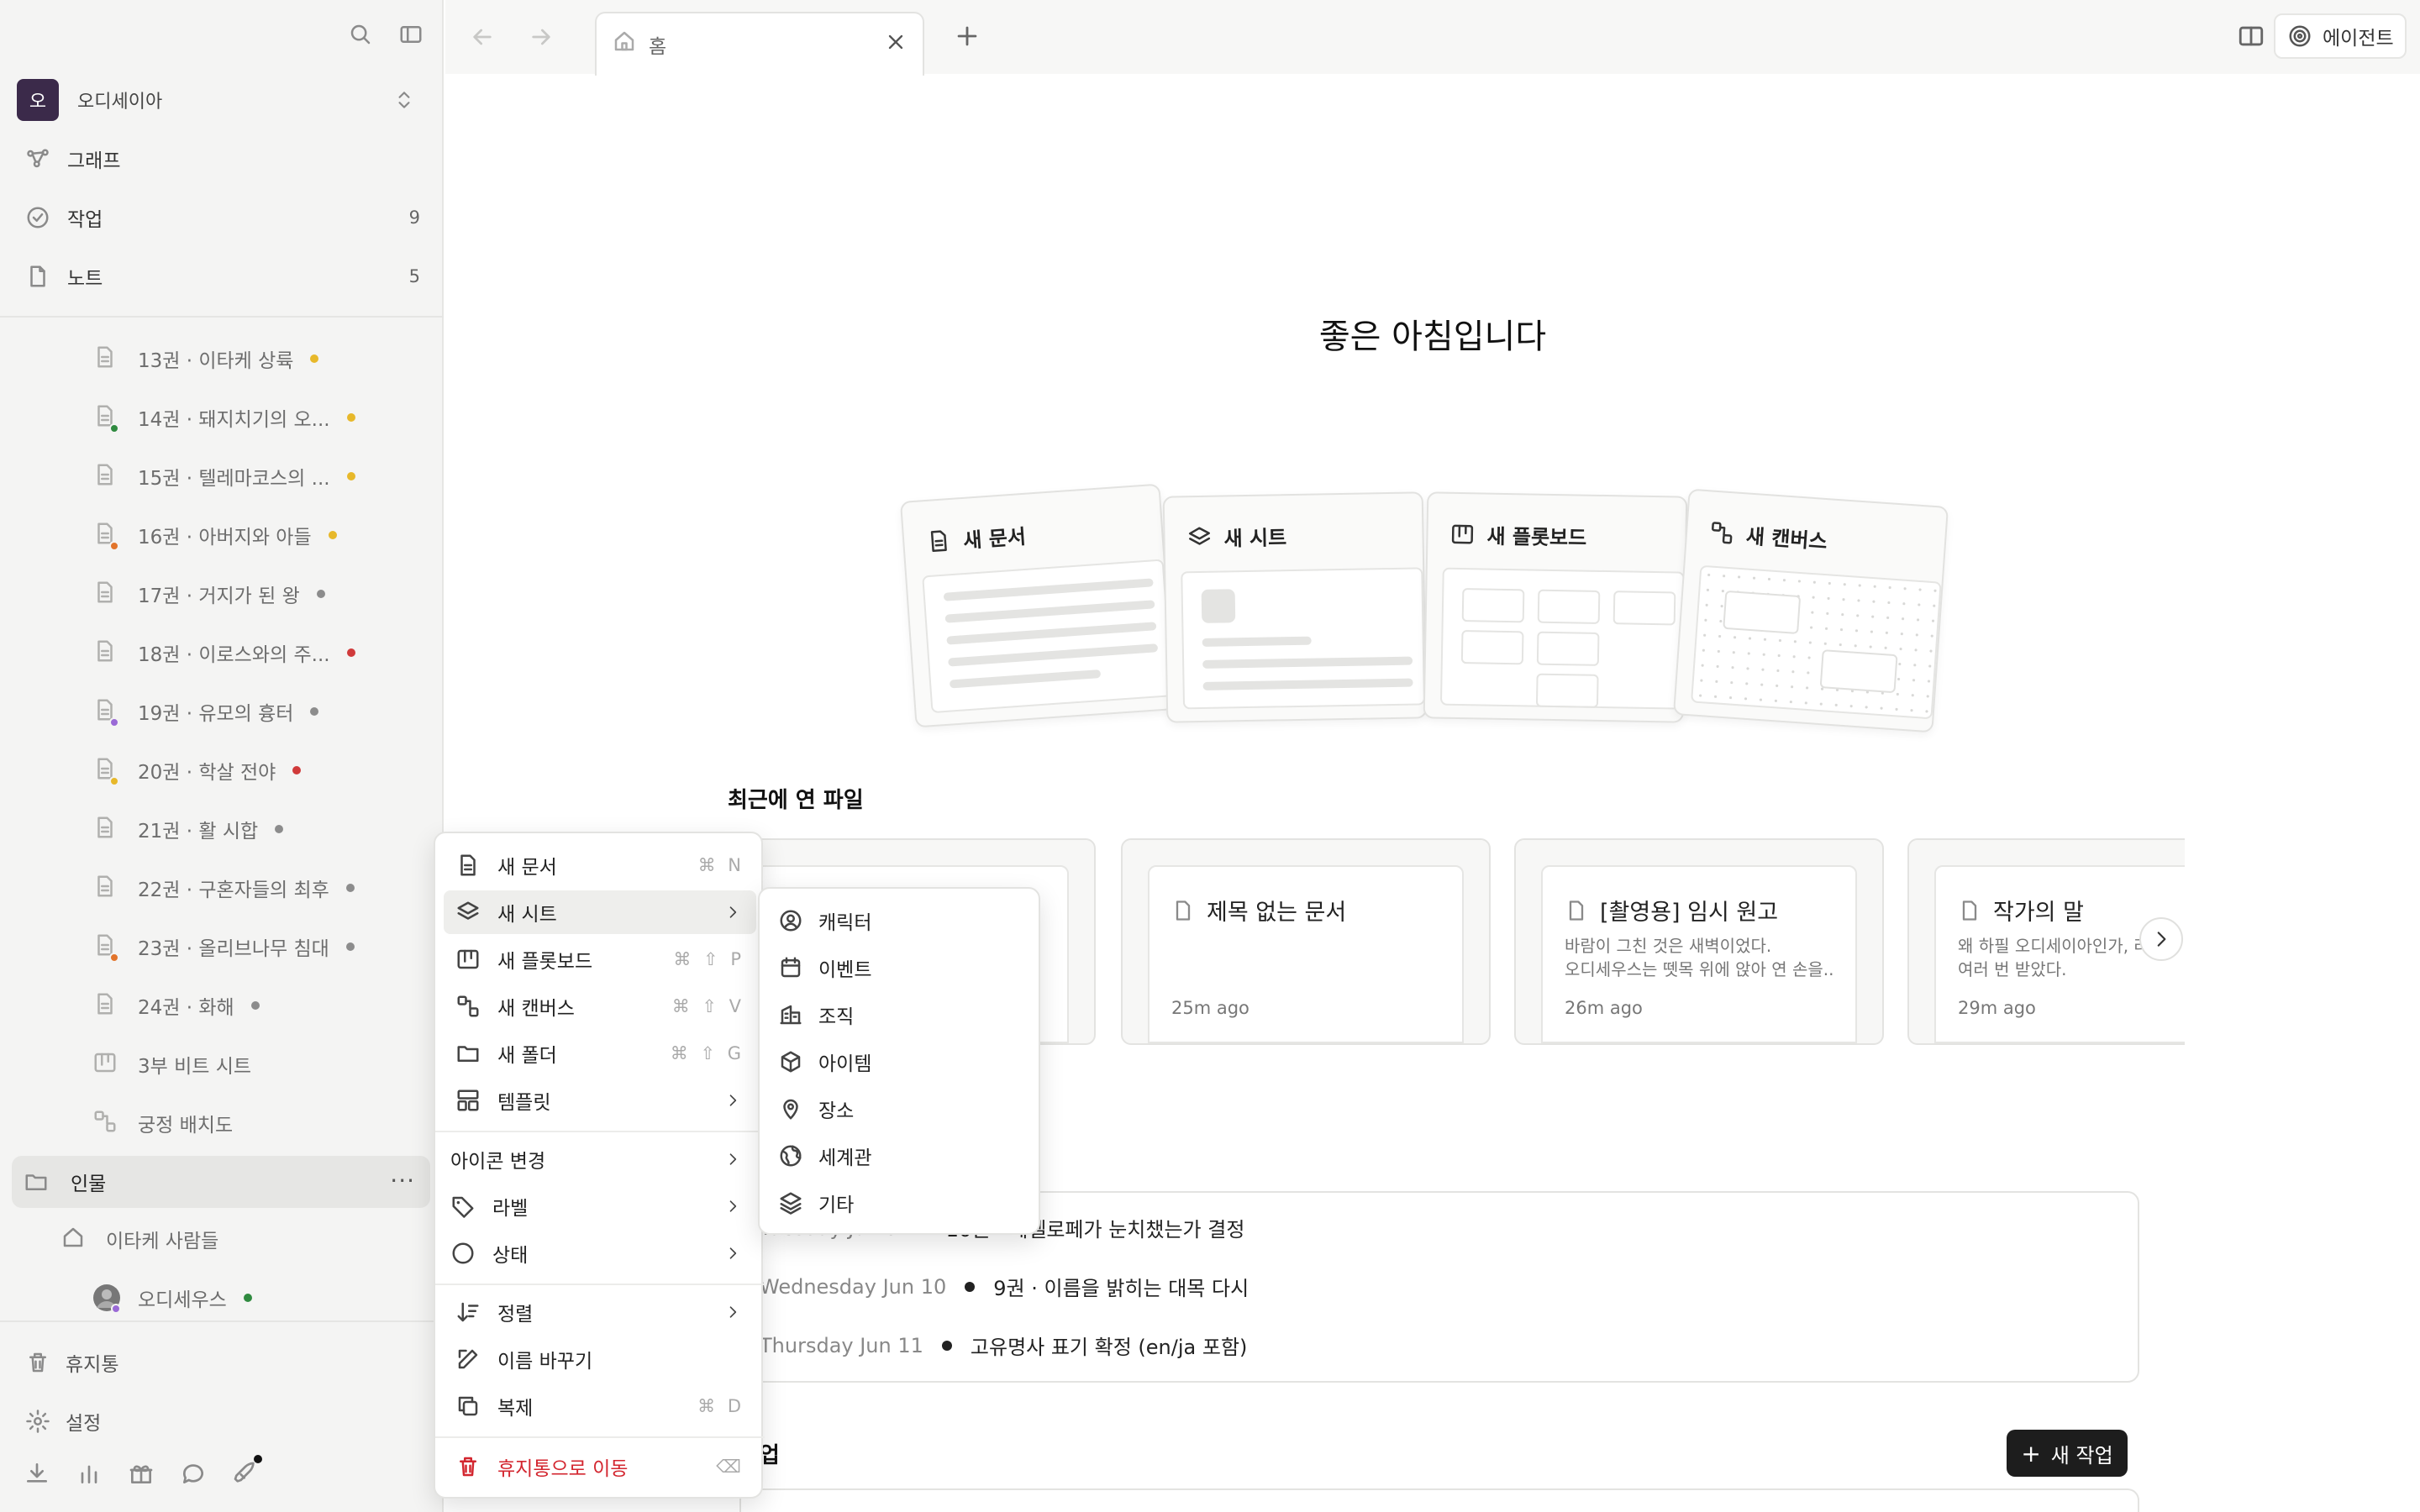  Describe the element at coordinates (139, 1239) in the screenshot. I see `tree-item-ithaca-people: 이타케 사람들` at that location.